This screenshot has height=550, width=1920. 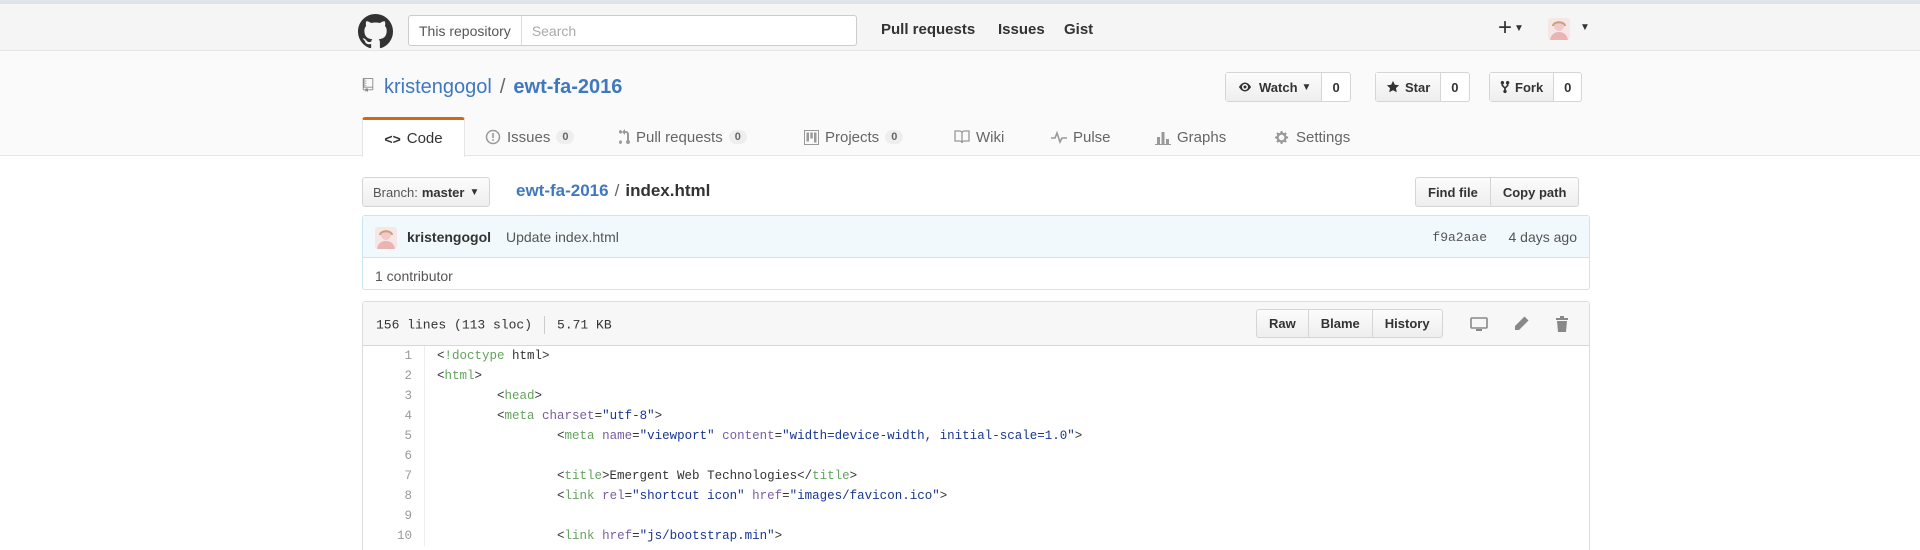 I want to click on code-text: <meta charset="utf-8">, so click(x=550, y=416).